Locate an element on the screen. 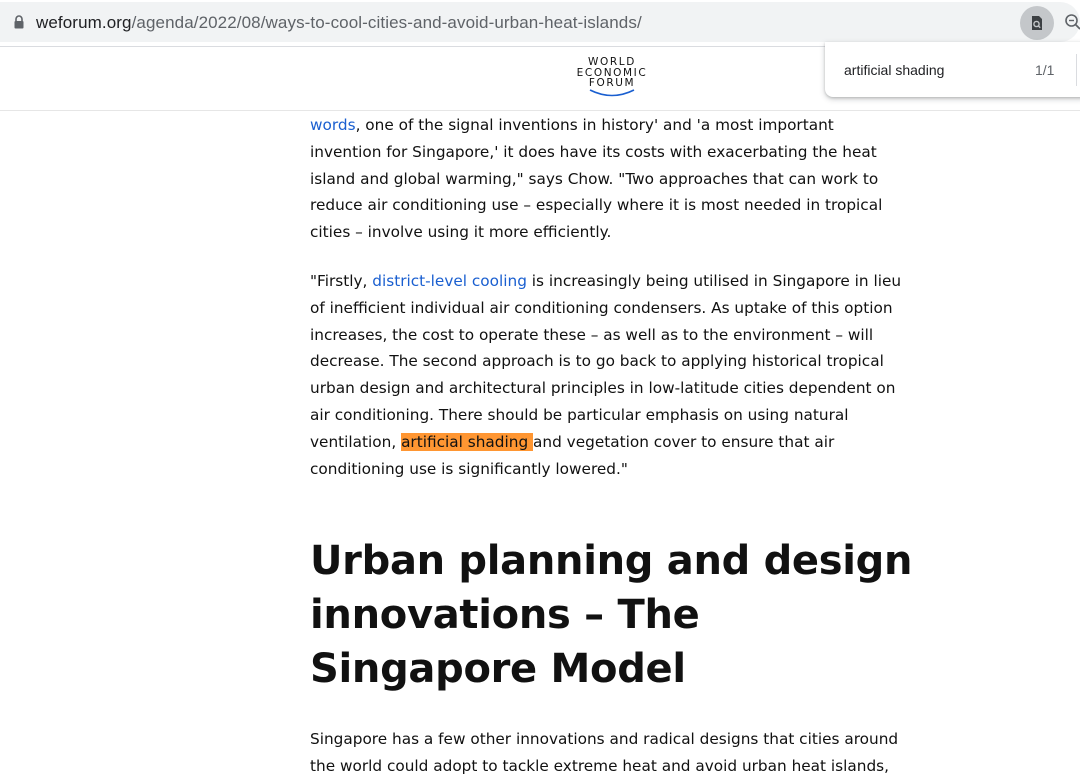  heading-line: innovations – The is located at coordinates (620, 615).